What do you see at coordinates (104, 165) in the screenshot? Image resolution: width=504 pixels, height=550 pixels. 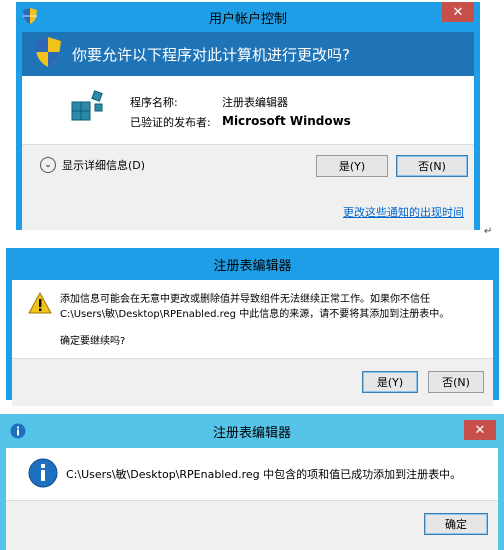 I see `show-details-label: 显示详细信息(D)` at bounding box center [104, 165].